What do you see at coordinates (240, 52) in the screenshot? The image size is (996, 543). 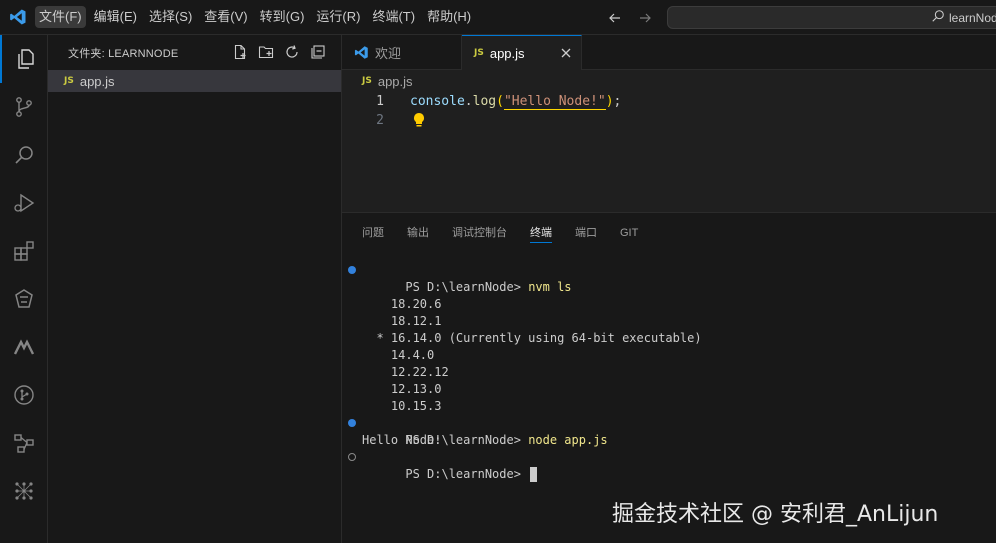 I see `new-file-icon` at bounding box center [240, 52].